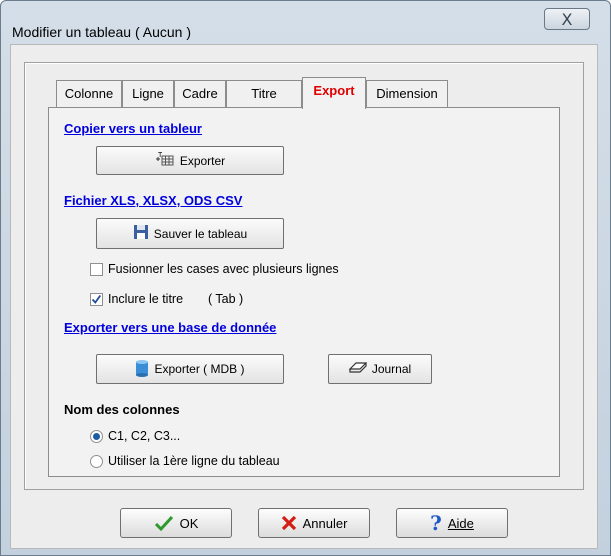  I want to click on export-mdb-button: Exporter ( MDB ), so click(190, 369).